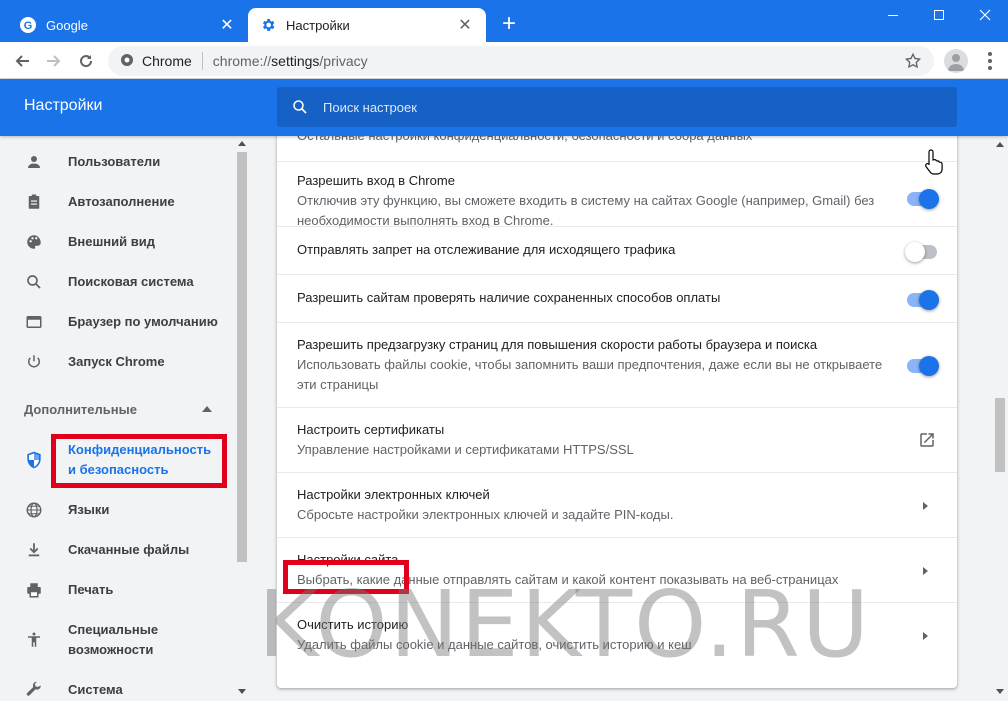 This screenshot has height=701, width=1008. What do you see at coordinates (34, 242) in the screenshot?
I see `palette-icon` at bounding box center [34, 242].